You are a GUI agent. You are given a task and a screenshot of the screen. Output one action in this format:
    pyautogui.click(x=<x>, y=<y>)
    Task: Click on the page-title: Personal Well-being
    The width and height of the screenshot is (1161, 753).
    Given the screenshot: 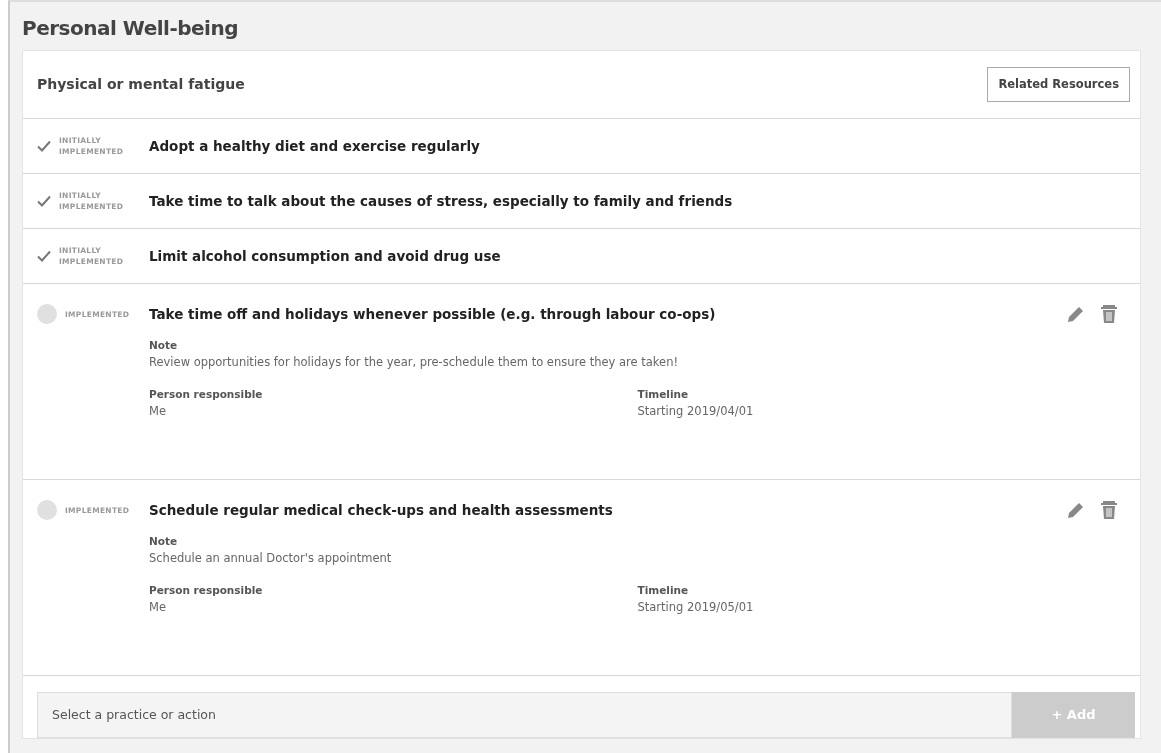 What is the action you would take?
    pyautogui.click(x=130, y=28)
    